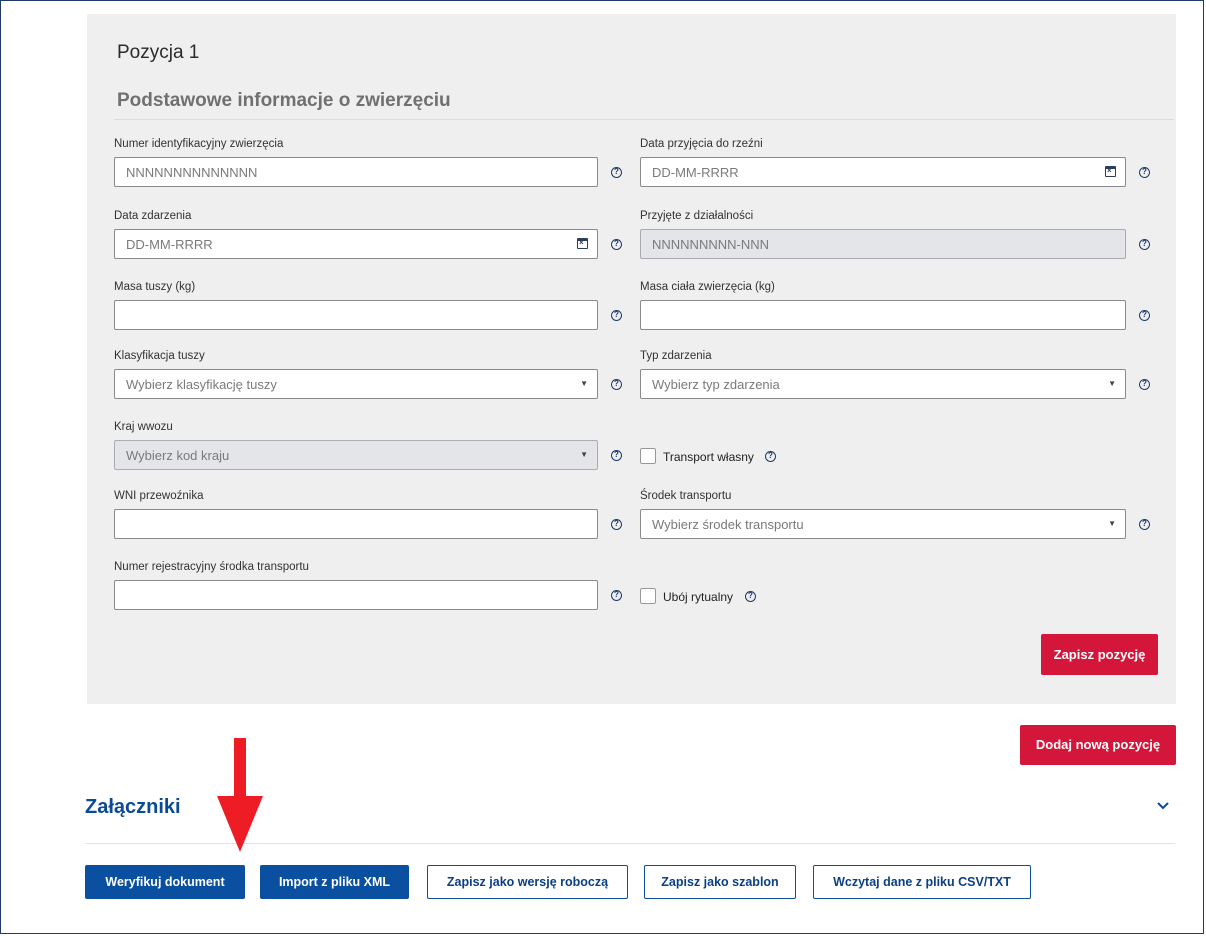 This screenshot has width=1206, height=936. Describe the element at coordinates (616, 455) in the screenshot. I see `import-country-help-icon: ?` at that location.